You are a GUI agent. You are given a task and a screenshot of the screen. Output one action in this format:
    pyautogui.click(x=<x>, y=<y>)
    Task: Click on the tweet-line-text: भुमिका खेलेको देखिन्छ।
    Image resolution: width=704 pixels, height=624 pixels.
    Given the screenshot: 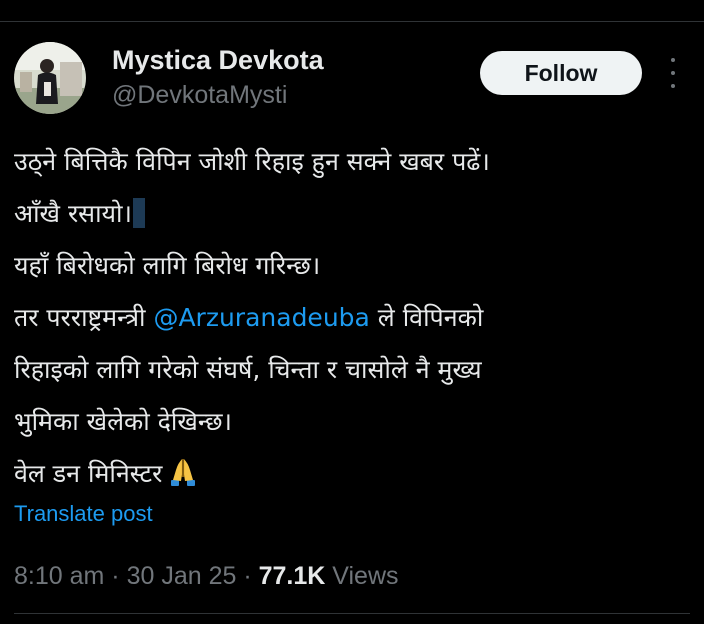 What is the action you would take?
    pyautogui.click(x=123, y=421)
    